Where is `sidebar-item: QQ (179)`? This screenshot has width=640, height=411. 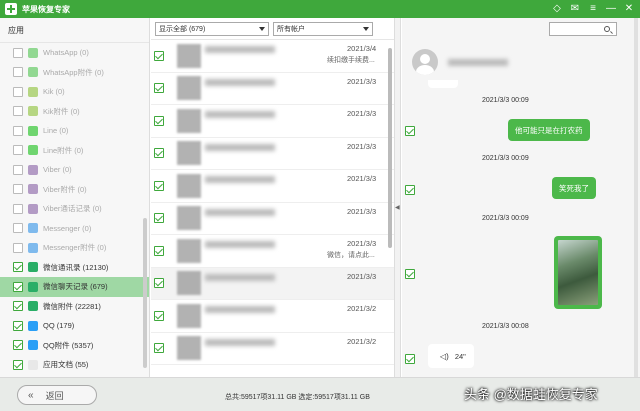
sidebar-item: QQ (179) is located at coordinates (74, 326).